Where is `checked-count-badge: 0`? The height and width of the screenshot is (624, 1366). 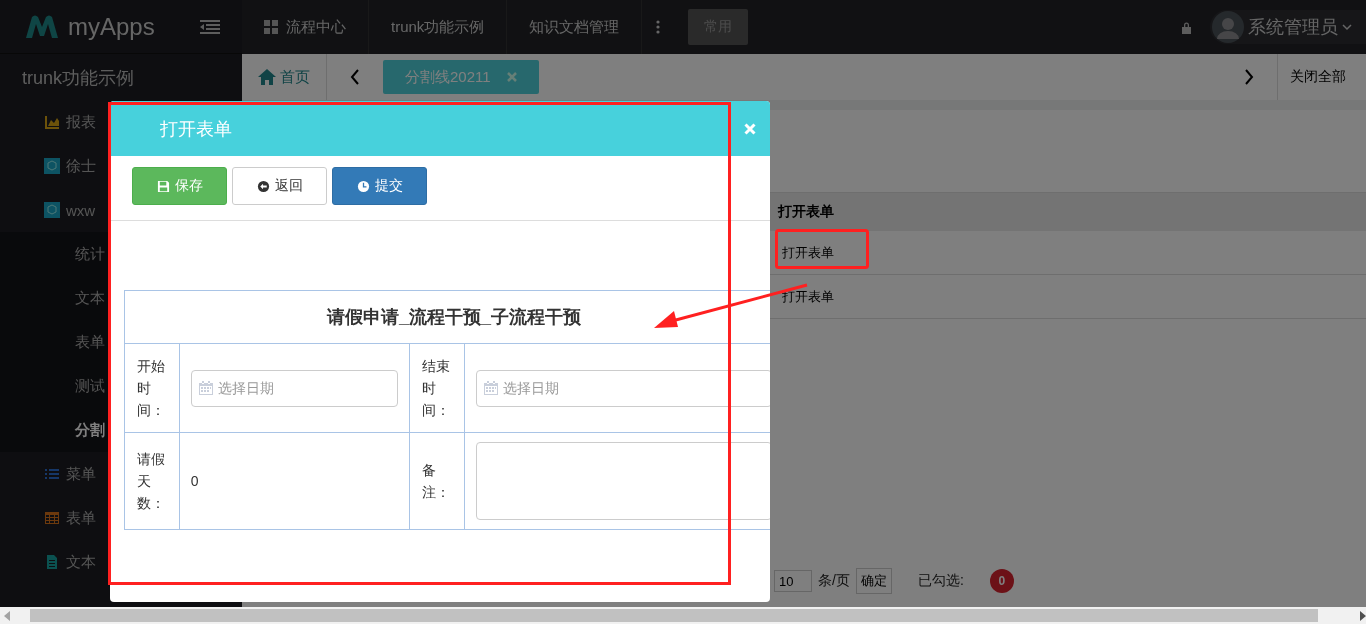
checked-count-badge: 0 is located at coordinates (1001, 581).